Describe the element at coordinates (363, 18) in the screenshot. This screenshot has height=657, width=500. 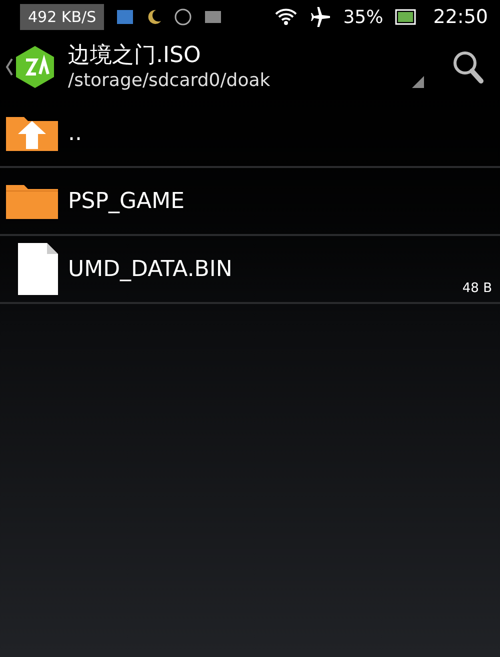
I see `battery-percent: 35%` at that location.